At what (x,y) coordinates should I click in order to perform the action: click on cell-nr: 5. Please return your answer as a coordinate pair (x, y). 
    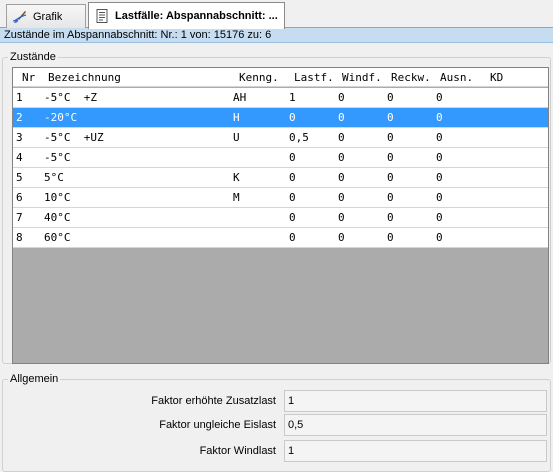
    Looking at the image, I should click on (19, 177).